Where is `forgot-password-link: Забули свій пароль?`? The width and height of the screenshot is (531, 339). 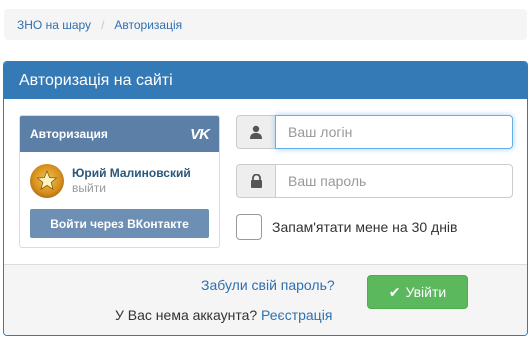 forgot-password-link: Забули свій пароль? is located at coordinates (268, 285).